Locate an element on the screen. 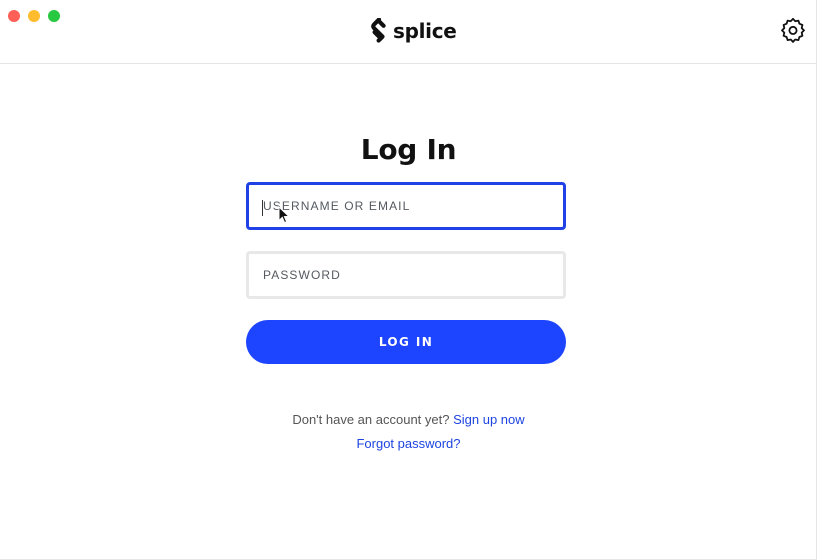  sign-up-link: Sign up now is located at coordinates (489, 419).